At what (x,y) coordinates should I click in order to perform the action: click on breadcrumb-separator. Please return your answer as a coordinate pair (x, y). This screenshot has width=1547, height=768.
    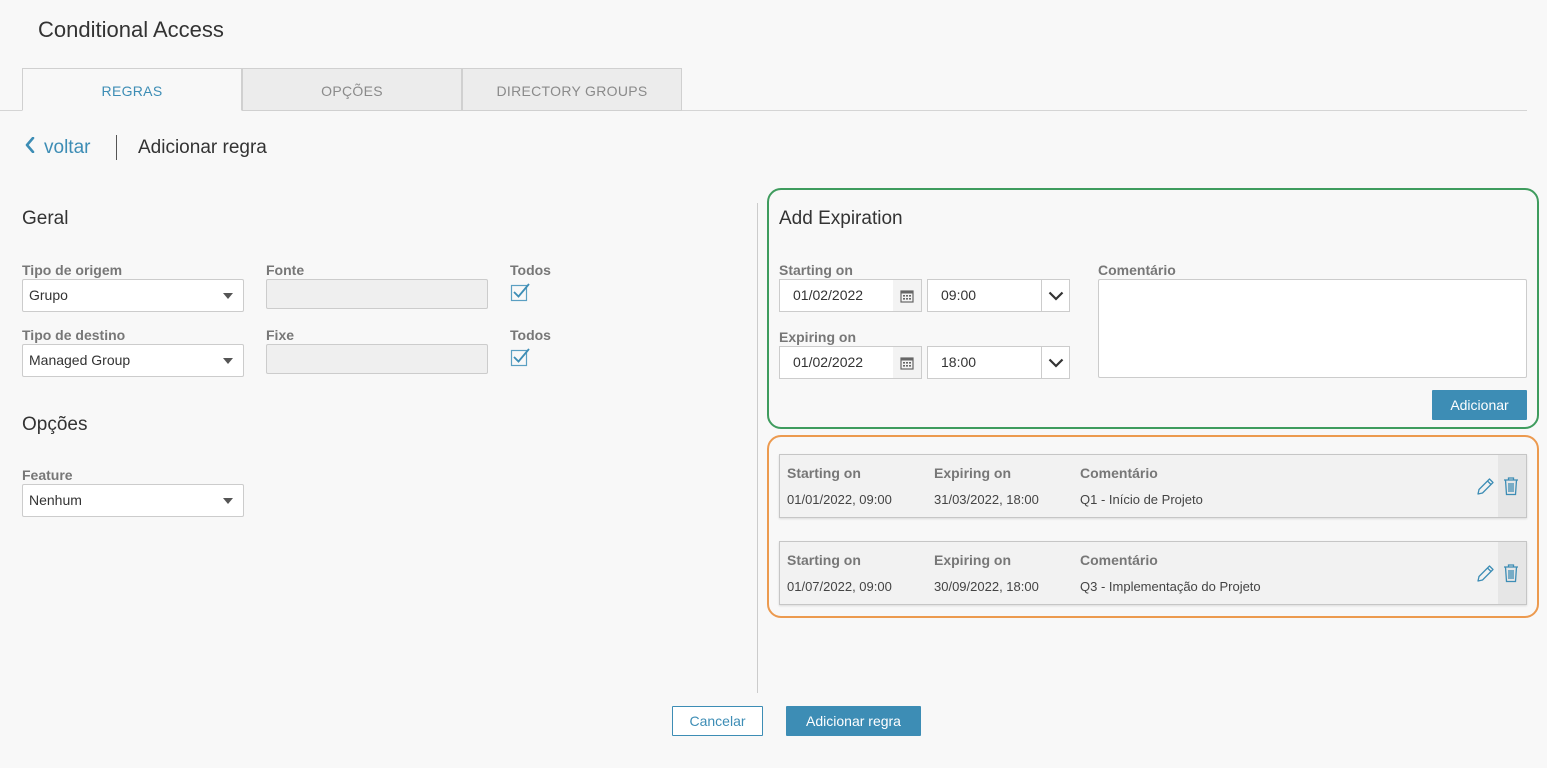
    Looking at the image, I should click on (116, 147).